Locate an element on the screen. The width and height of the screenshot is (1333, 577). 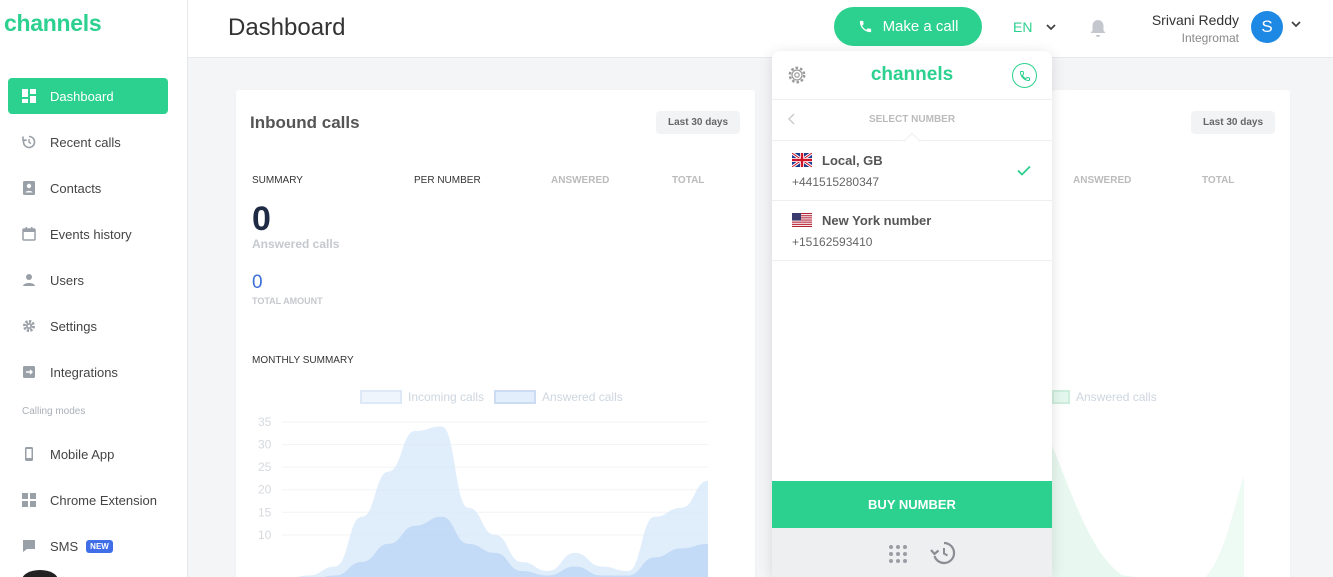
popup-logo: channels is located at coordinates (912, 74).